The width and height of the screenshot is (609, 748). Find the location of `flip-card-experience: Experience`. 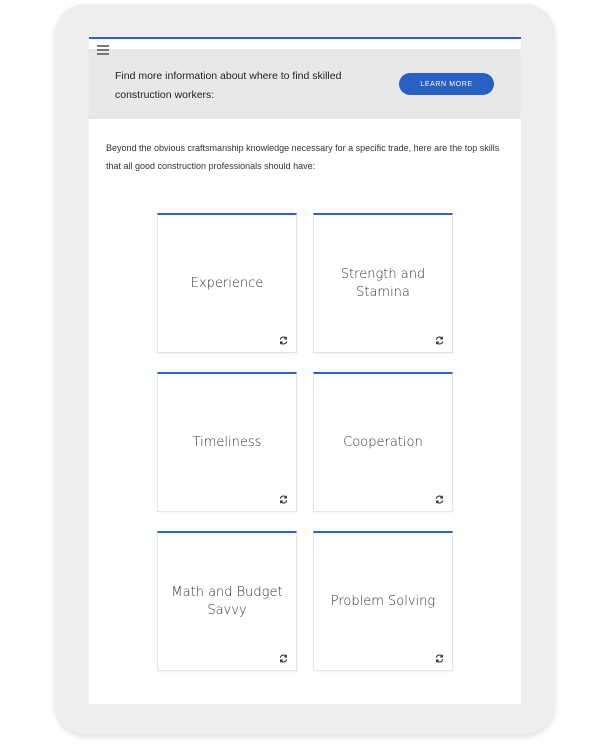

flip-card-experience: Experience is located at coordinates (227, 283).